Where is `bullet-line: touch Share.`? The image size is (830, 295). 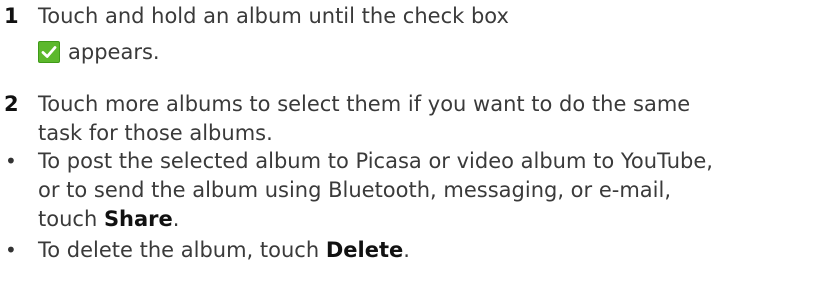 bullet-line: touch Share. is located at coordinates (418, 219).